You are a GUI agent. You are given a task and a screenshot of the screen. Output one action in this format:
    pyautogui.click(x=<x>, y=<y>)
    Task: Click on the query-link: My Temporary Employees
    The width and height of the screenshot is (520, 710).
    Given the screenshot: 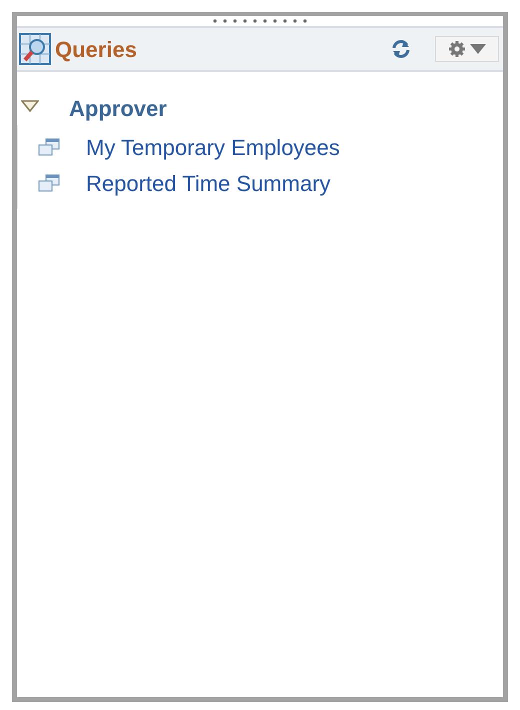 What is the action you would take?
    pyautogui.click(x=213, y=147)
    